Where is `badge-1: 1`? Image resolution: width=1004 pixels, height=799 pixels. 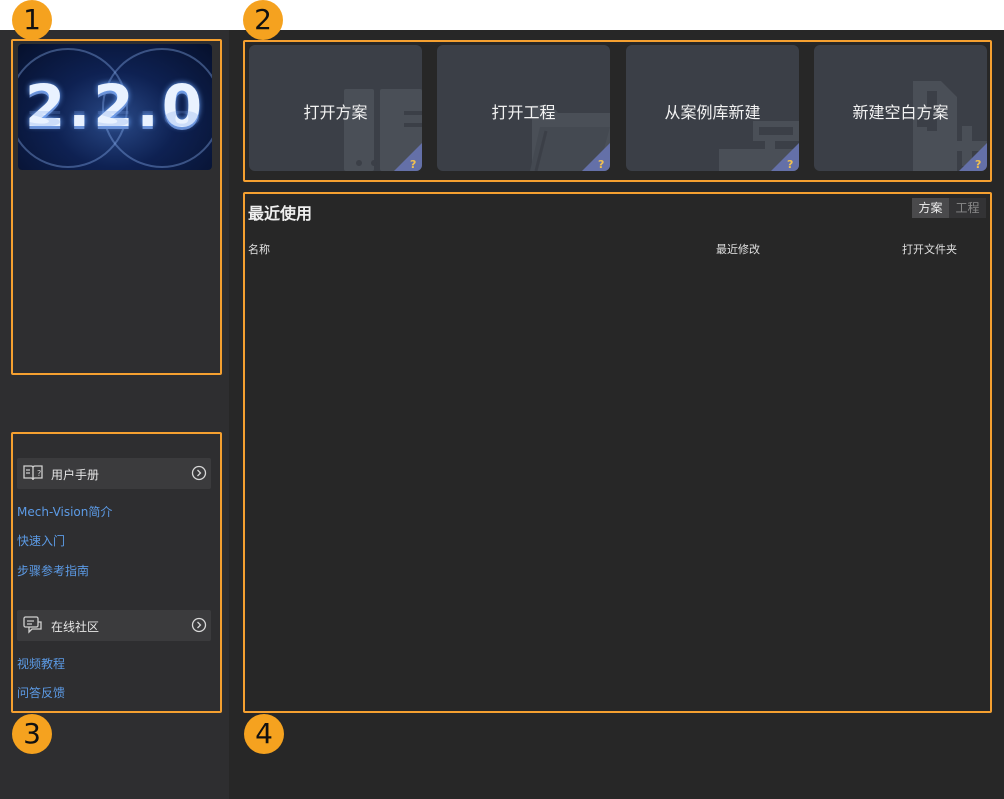
badge-1: 1 is located at coordinates (32, 20).